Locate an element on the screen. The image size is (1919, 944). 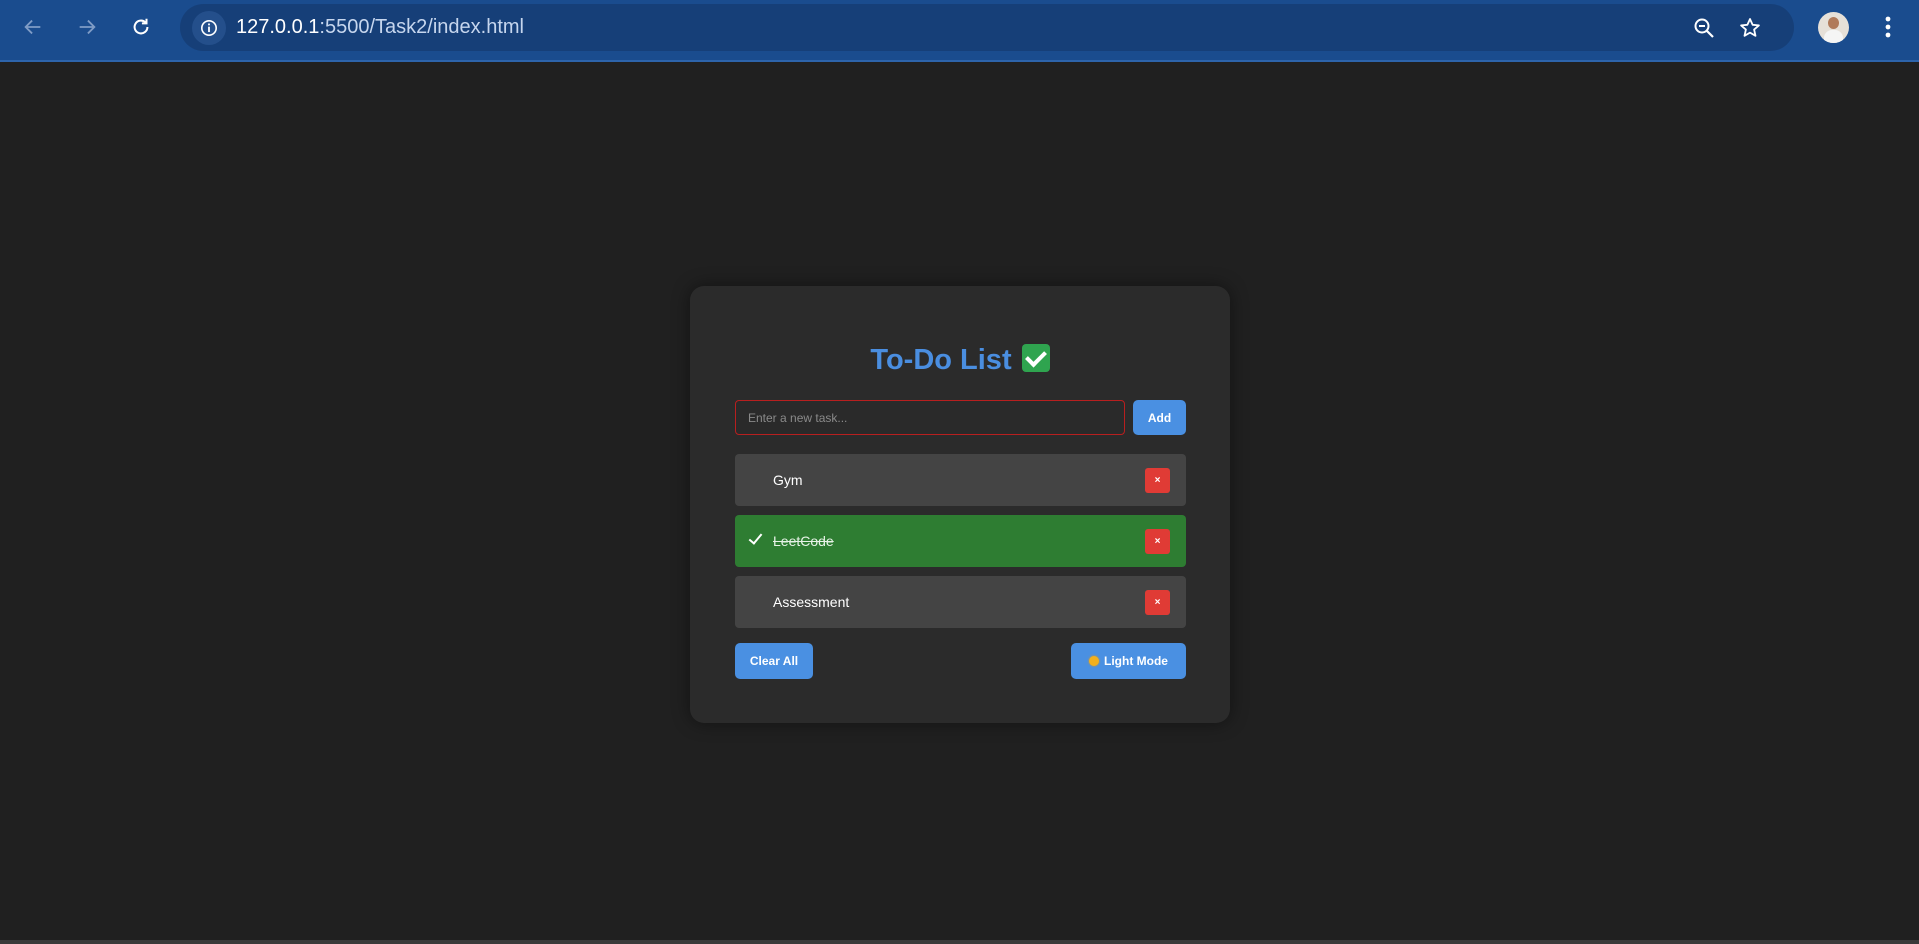
toolbar-divider is located at coordinates (959, 61).